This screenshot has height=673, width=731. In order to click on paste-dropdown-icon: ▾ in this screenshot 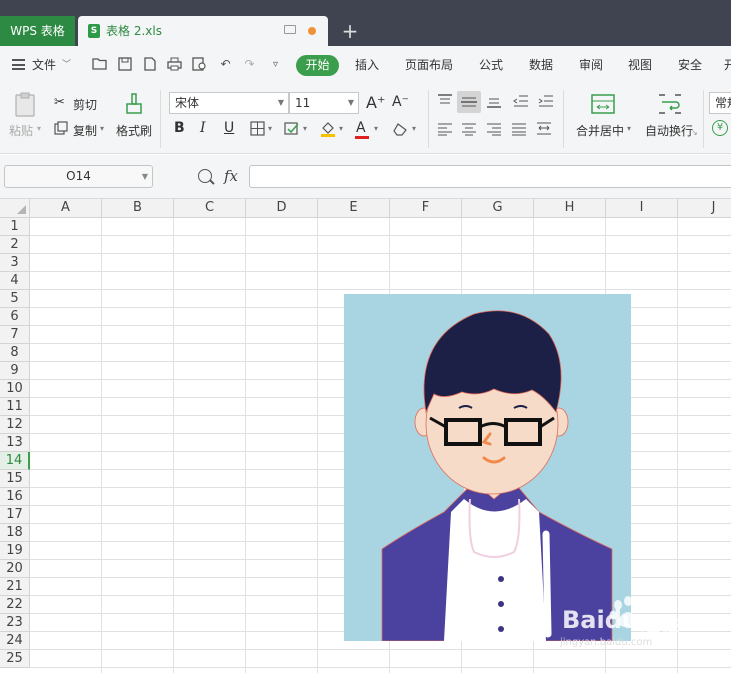, I will do `click(39, 128)`.